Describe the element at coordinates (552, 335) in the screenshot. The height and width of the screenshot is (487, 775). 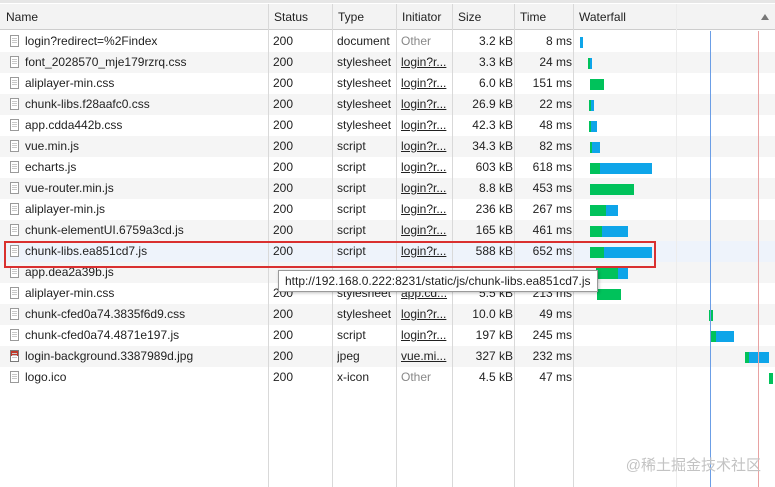
I see `request-time: 245 ms` at that location.